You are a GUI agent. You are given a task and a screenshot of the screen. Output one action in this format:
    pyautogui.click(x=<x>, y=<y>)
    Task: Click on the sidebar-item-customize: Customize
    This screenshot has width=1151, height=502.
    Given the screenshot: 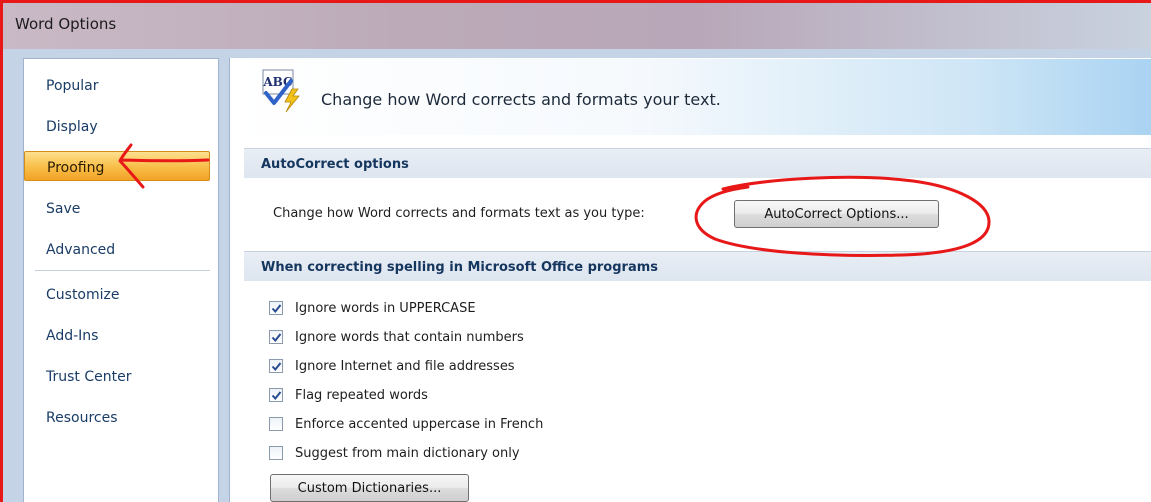 What is the action you would take?
    pyautogui.click(x=117, y=294)
    